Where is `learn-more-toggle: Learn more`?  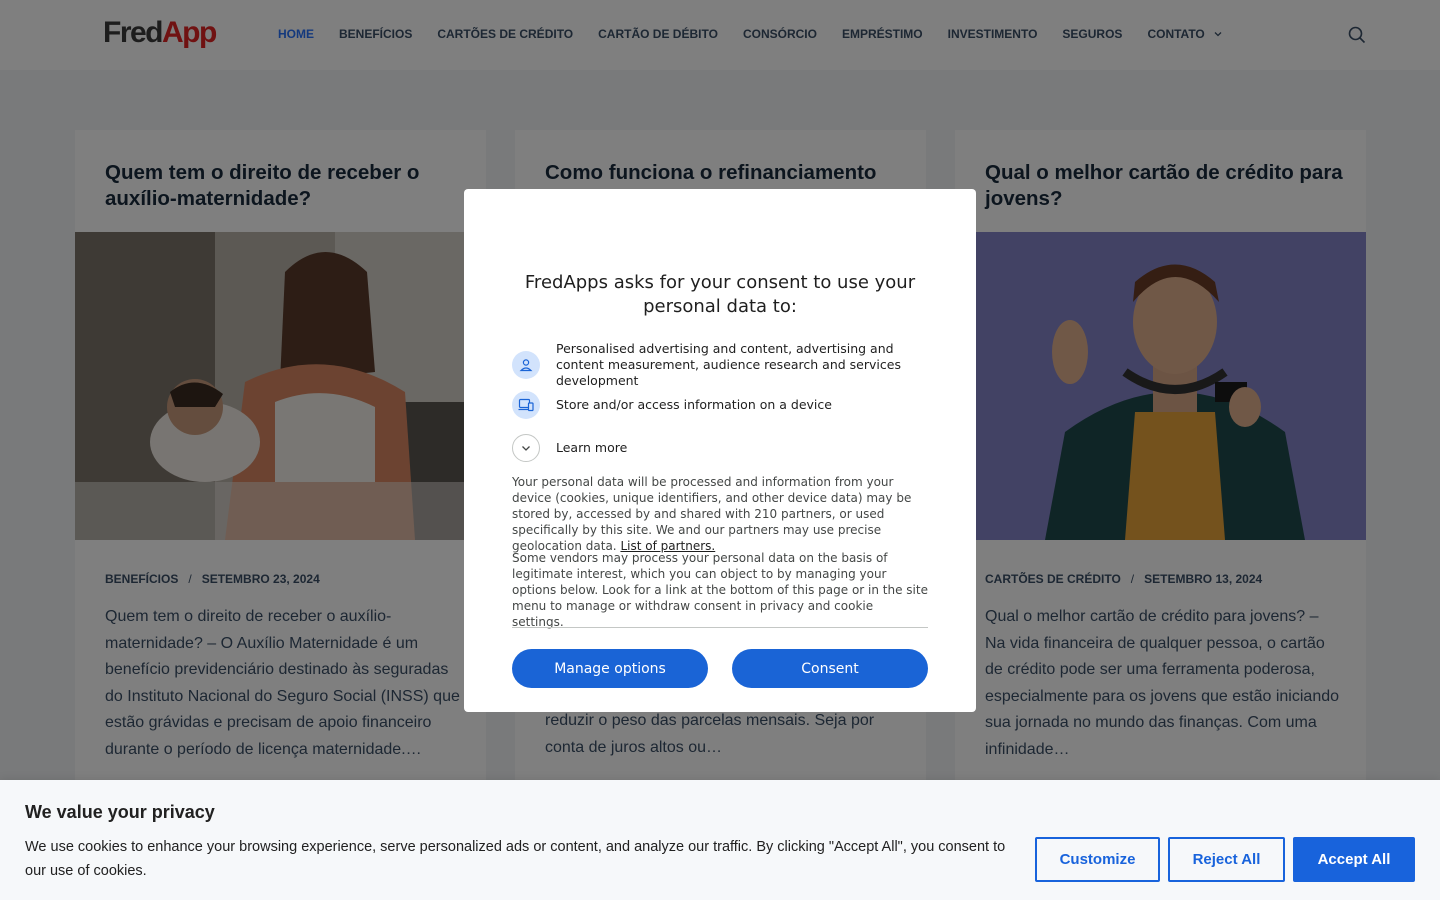 learn-more-toggle: Learn more is located at coordinates (720, 448).